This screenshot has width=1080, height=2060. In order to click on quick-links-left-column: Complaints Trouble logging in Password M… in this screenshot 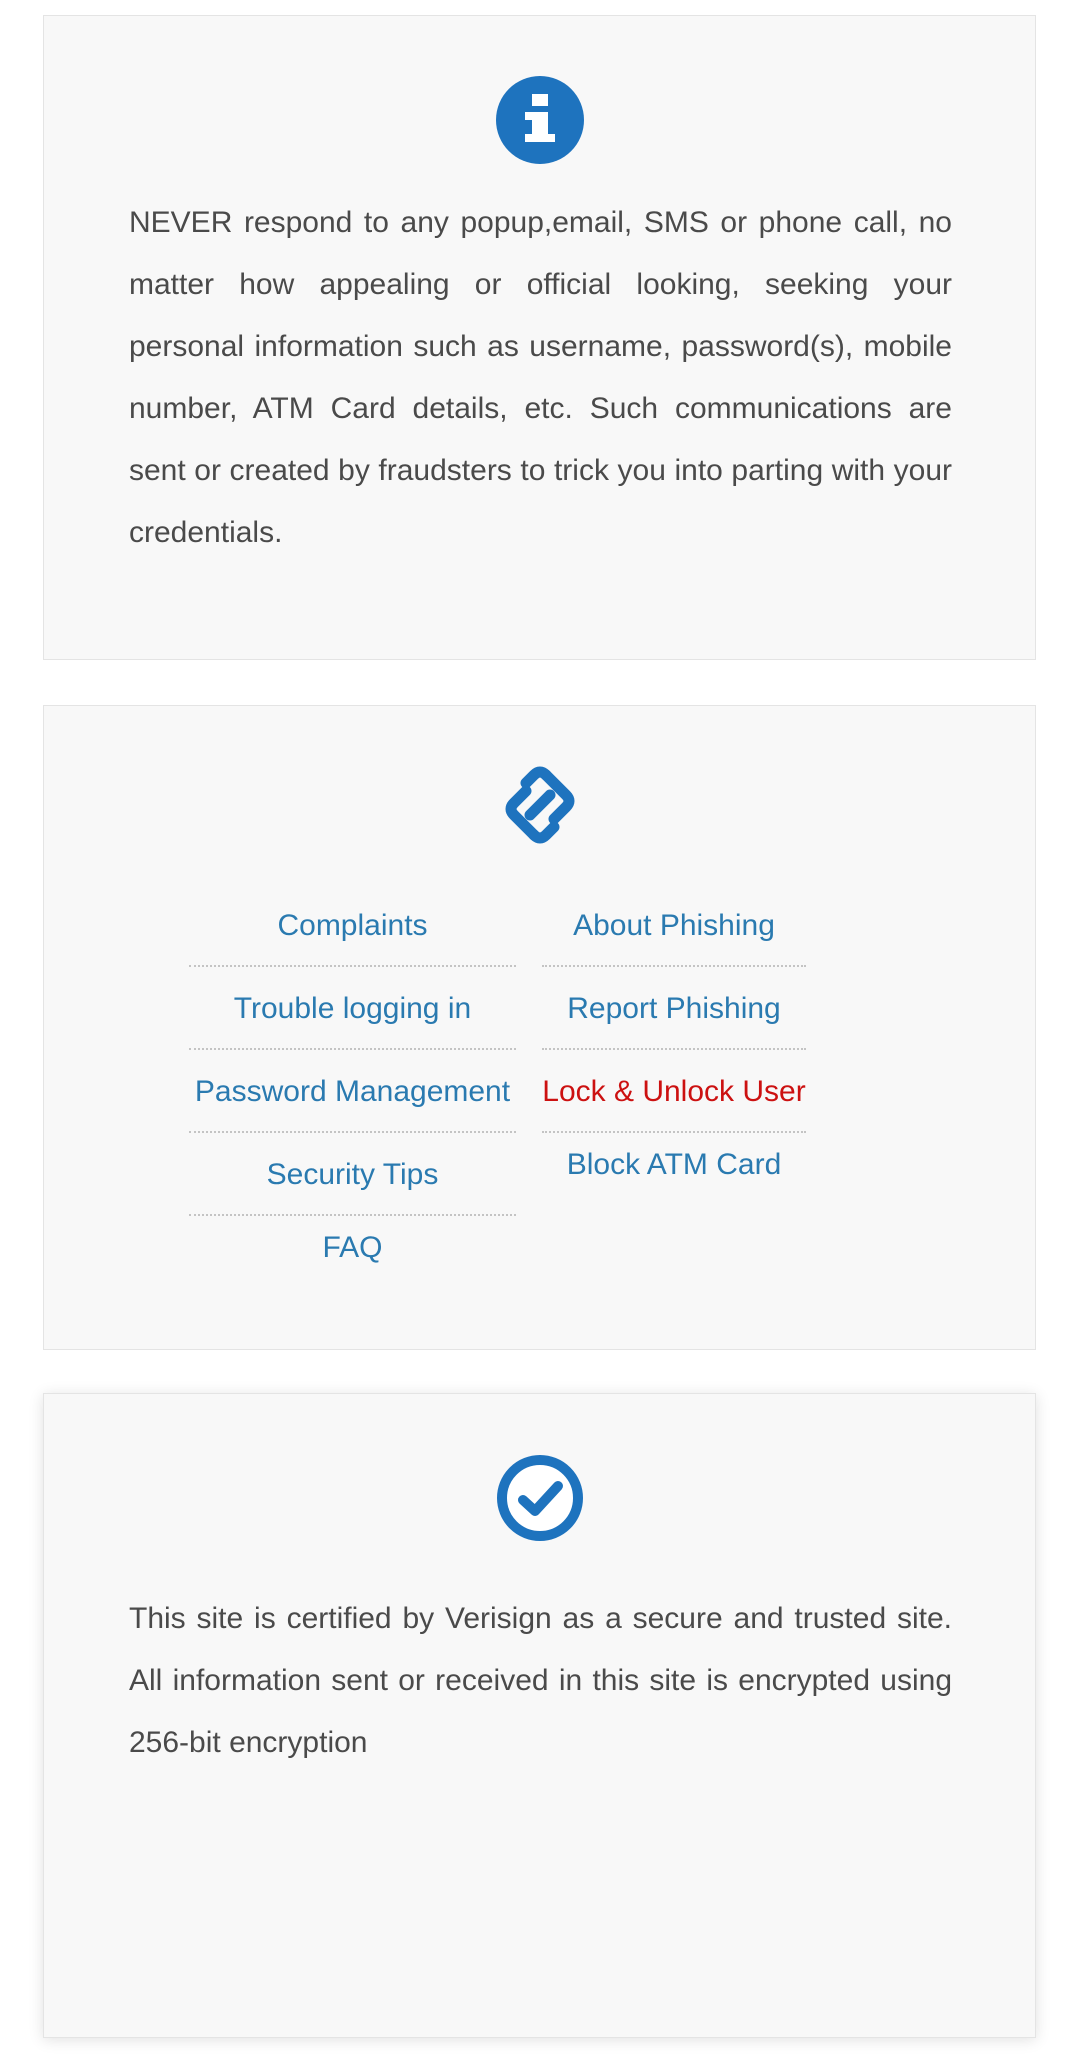, I will do `click(352, 1083)`.